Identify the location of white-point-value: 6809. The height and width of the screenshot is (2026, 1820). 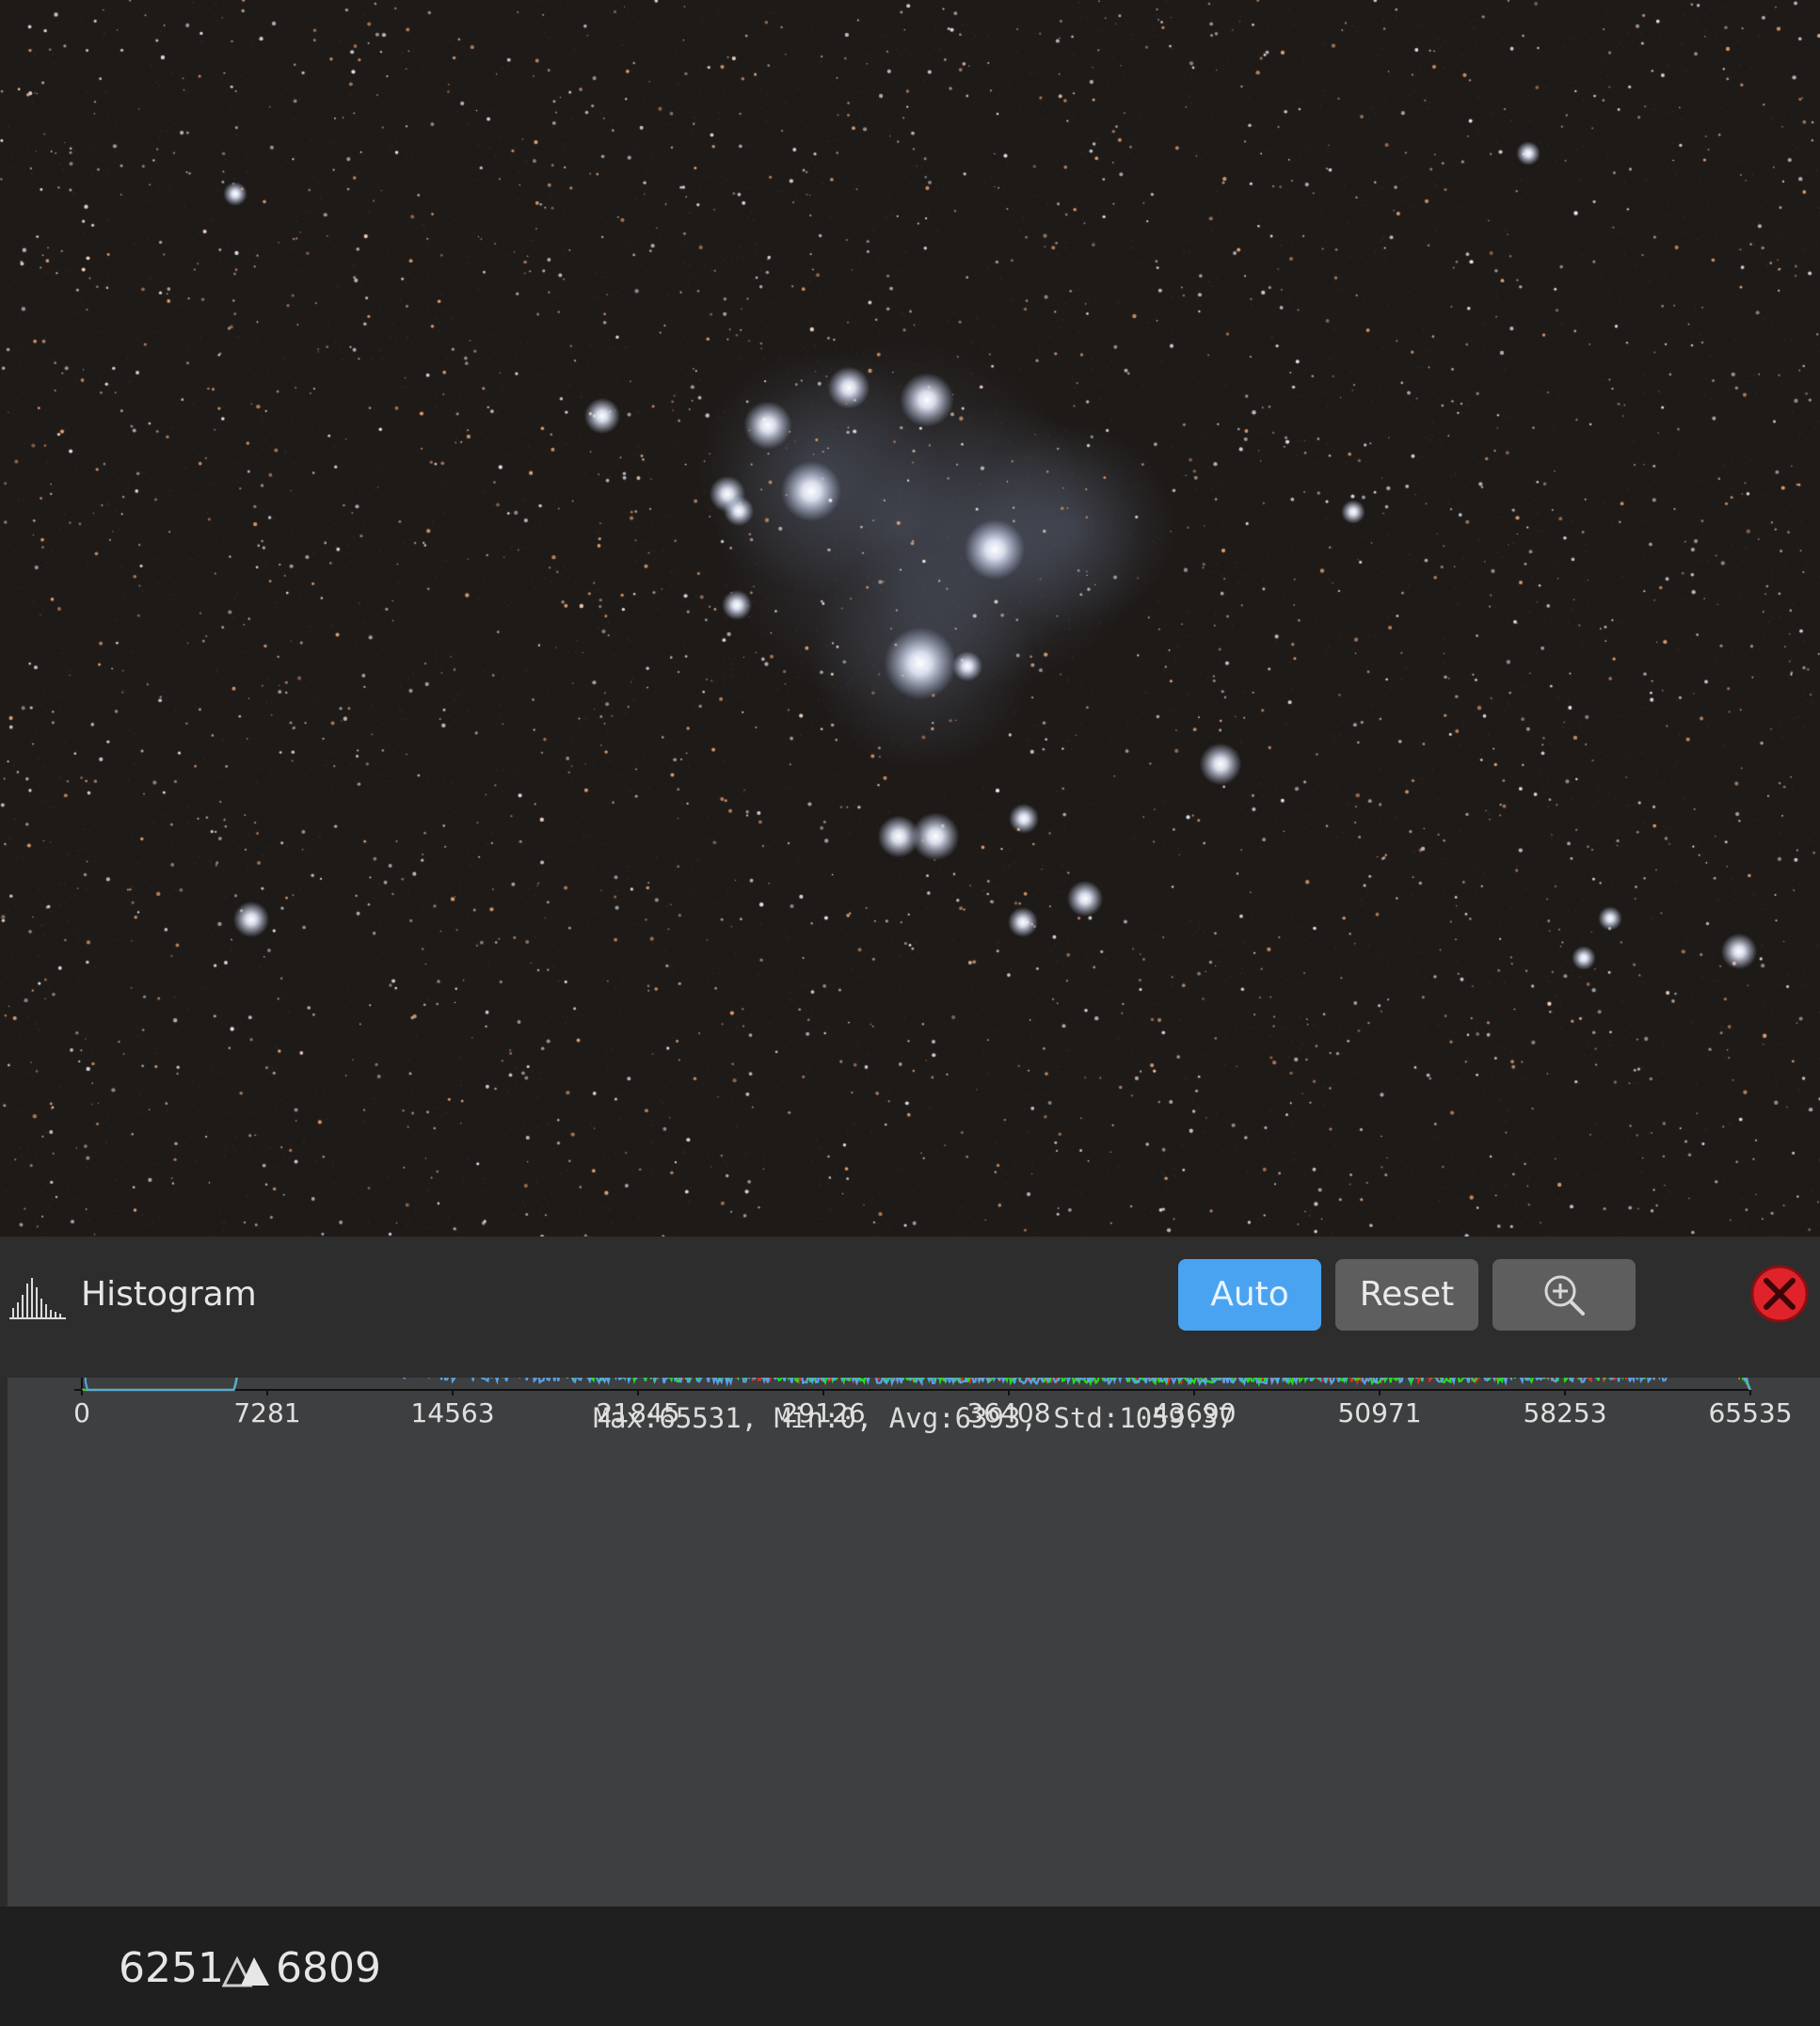
(329, 1968).